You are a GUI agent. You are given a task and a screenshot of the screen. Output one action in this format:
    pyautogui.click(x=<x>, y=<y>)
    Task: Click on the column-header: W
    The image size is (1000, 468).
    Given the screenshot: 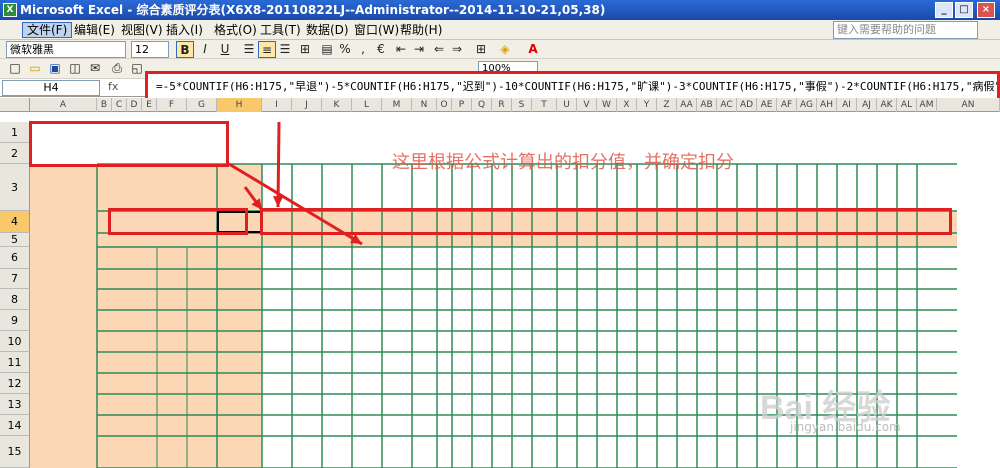 What is the action you would take?
    pyautogui.click(x=607, y=105)
    